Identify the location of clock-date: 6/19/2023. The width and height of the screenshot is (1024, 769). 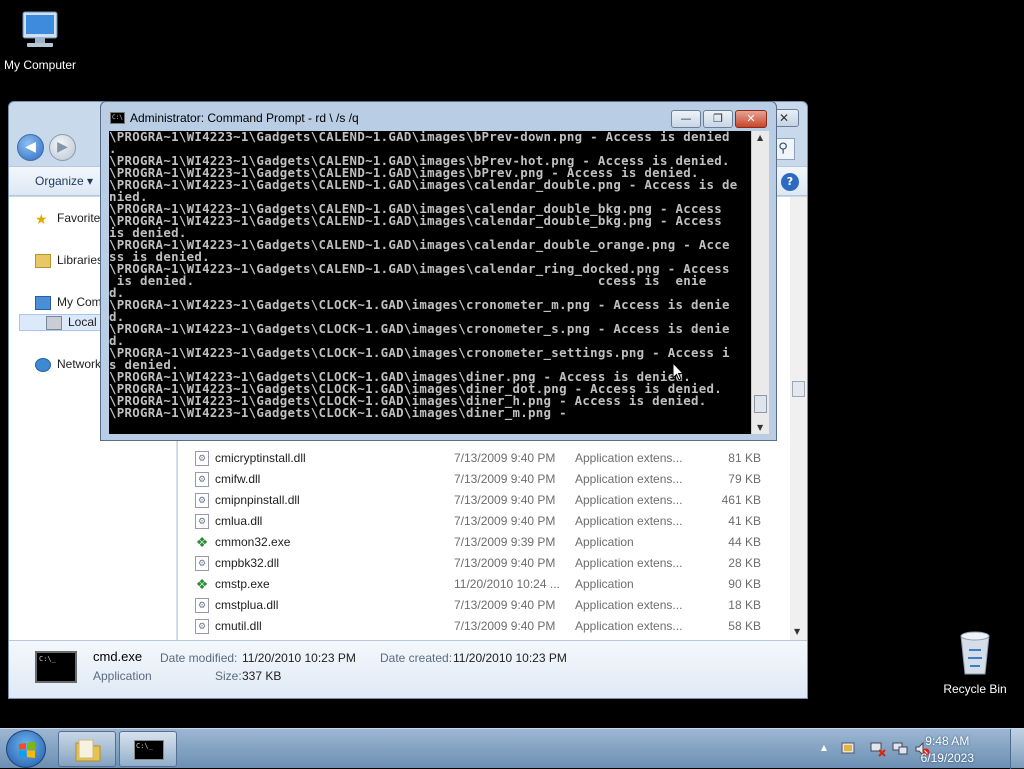
(947, 758).